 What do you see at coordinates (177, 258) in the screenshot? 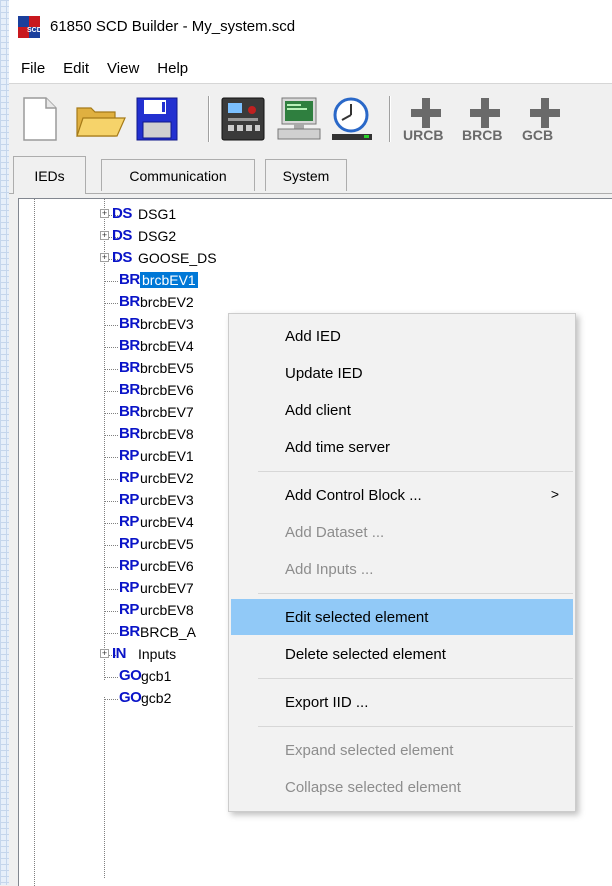
I see `tree-node-label: GOOSE_DS` at bounding box center [177, 258].